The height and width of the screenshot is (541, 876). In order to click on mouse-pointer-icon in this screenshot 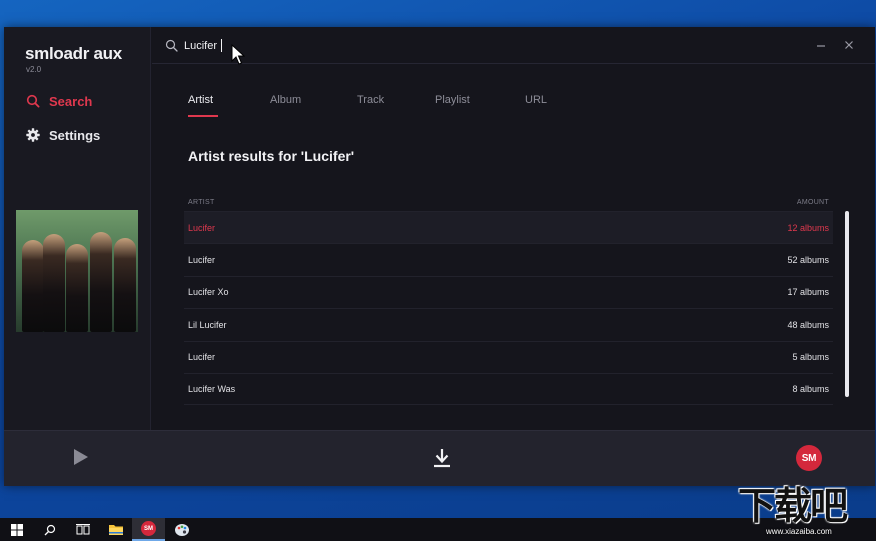, I will do `click(238, 54)`.